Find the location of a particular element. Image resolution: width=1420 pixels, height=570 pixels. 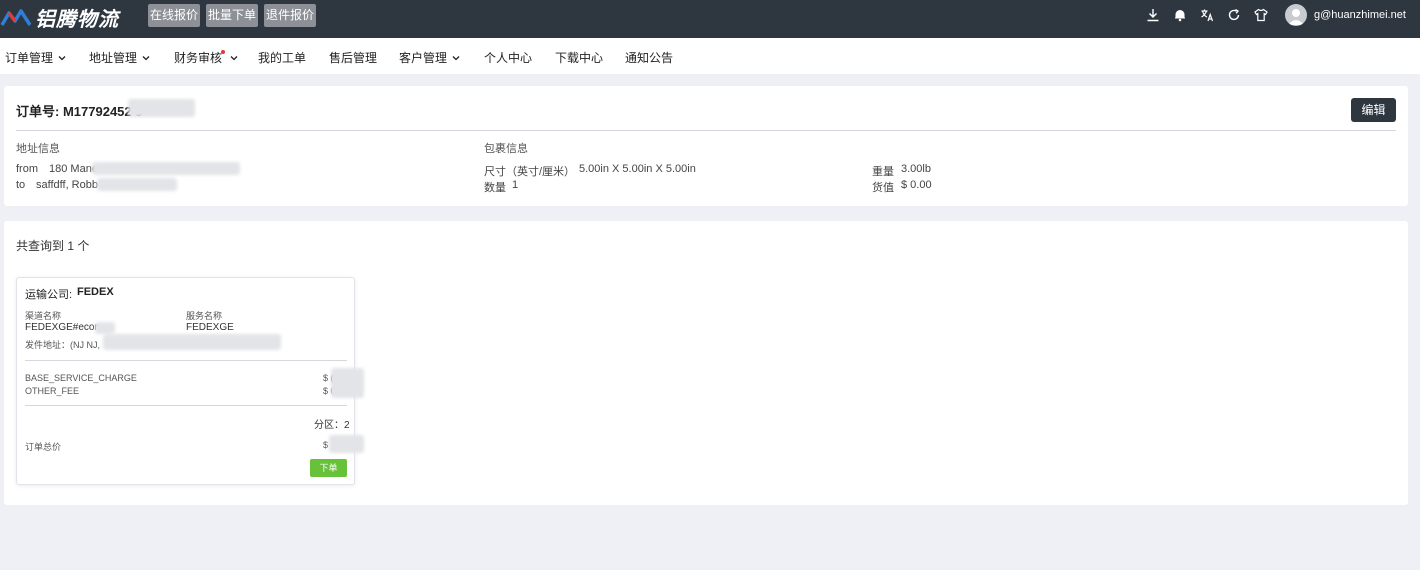

to-label: to is located at coordinates (21, 185).